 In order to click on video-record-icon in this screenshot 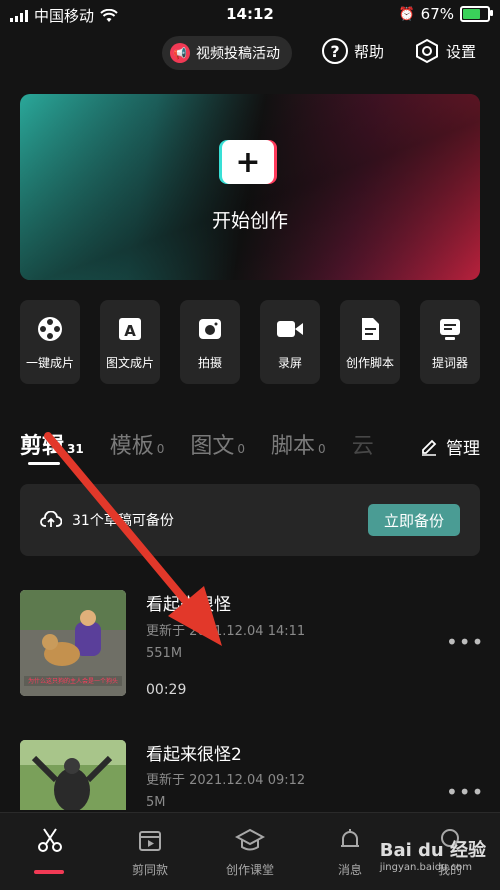, I will do `click(290, 329)`.